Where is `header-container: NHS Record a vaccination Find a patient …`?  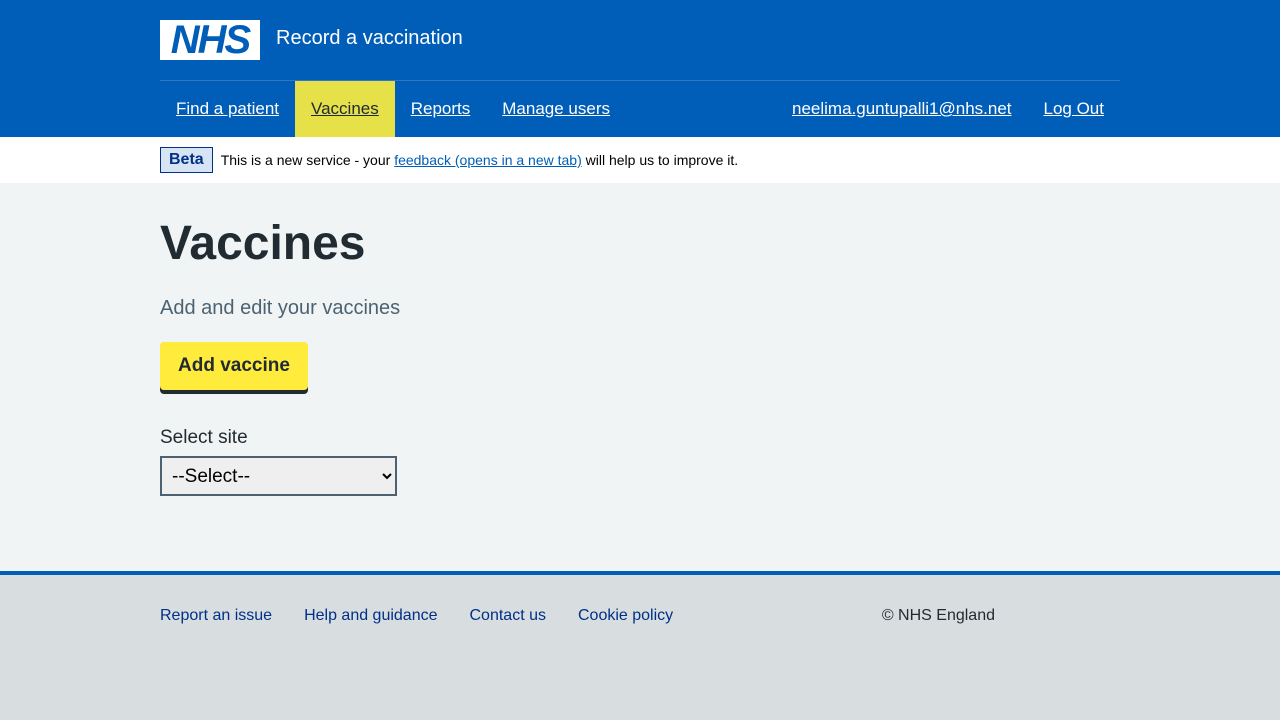 header-container: NHS Record a vaccination Find a patient … is located at coordinates (640, 68).